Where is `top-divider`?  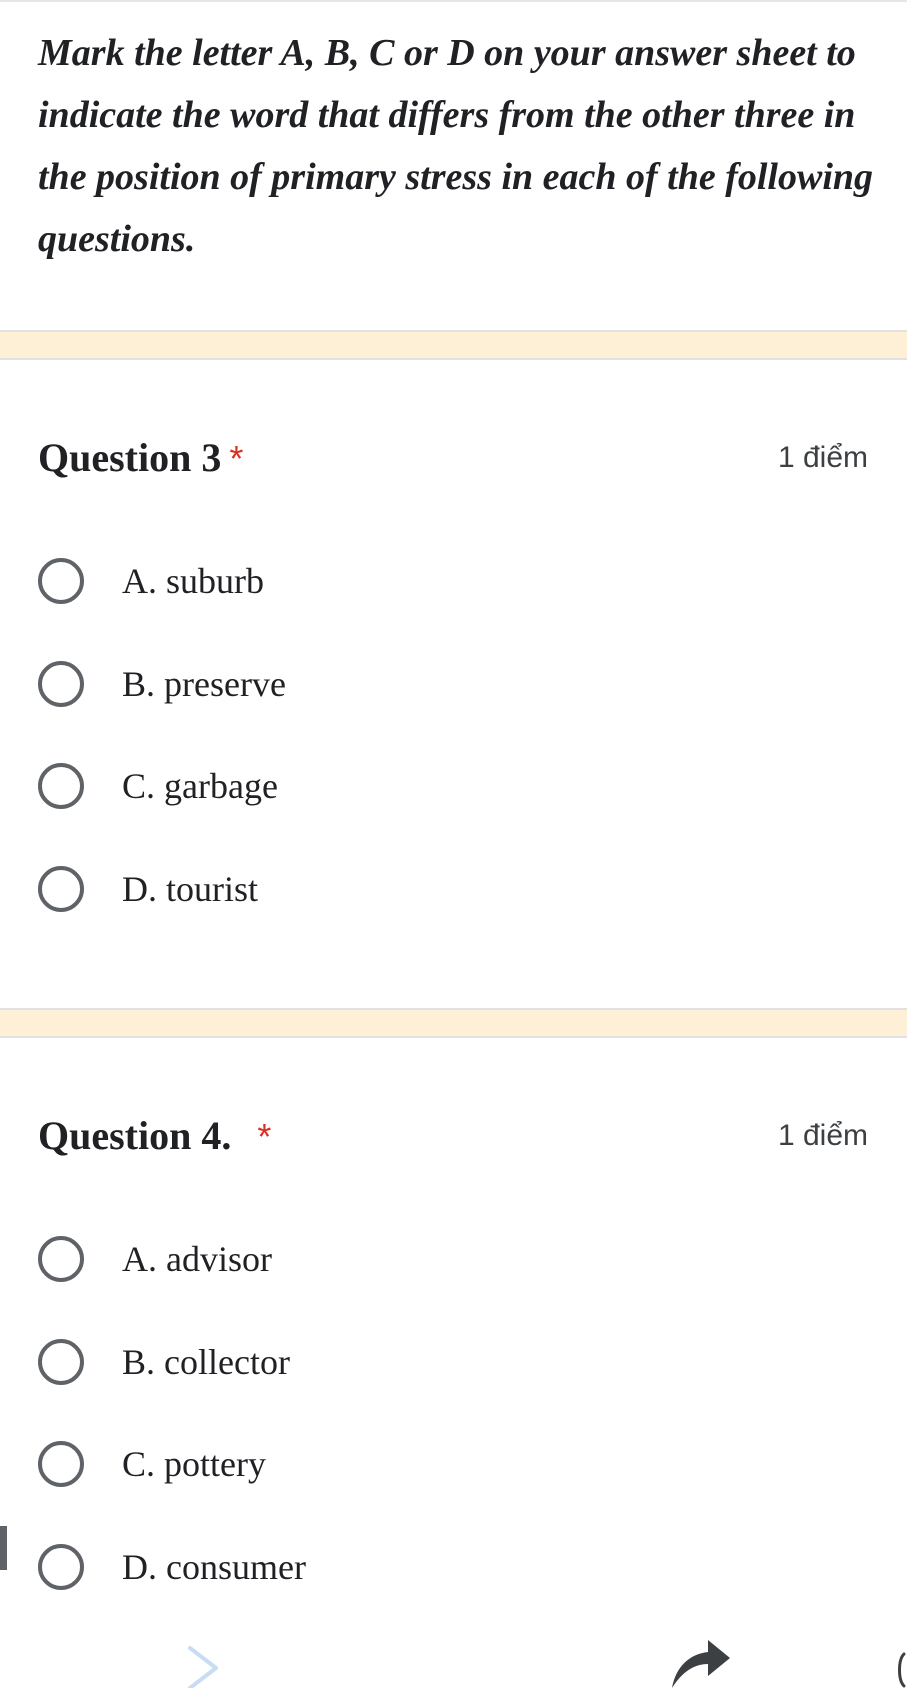
top-divider is located at coordinates (453, 1).